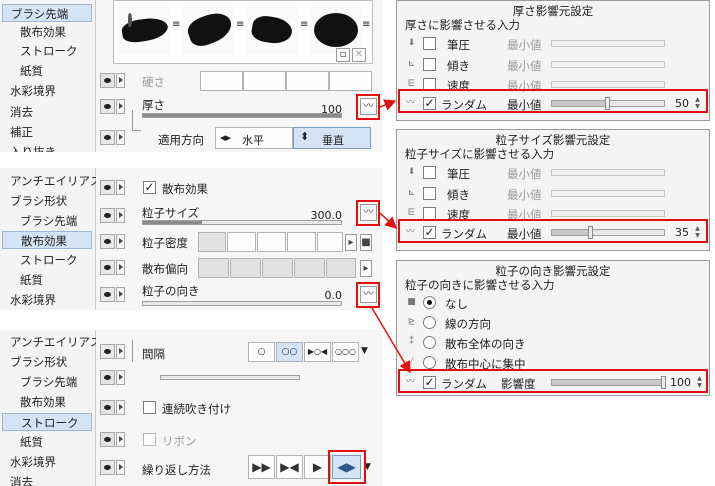  I want to click on interval-seg-2: ○○, so click(289, 352).